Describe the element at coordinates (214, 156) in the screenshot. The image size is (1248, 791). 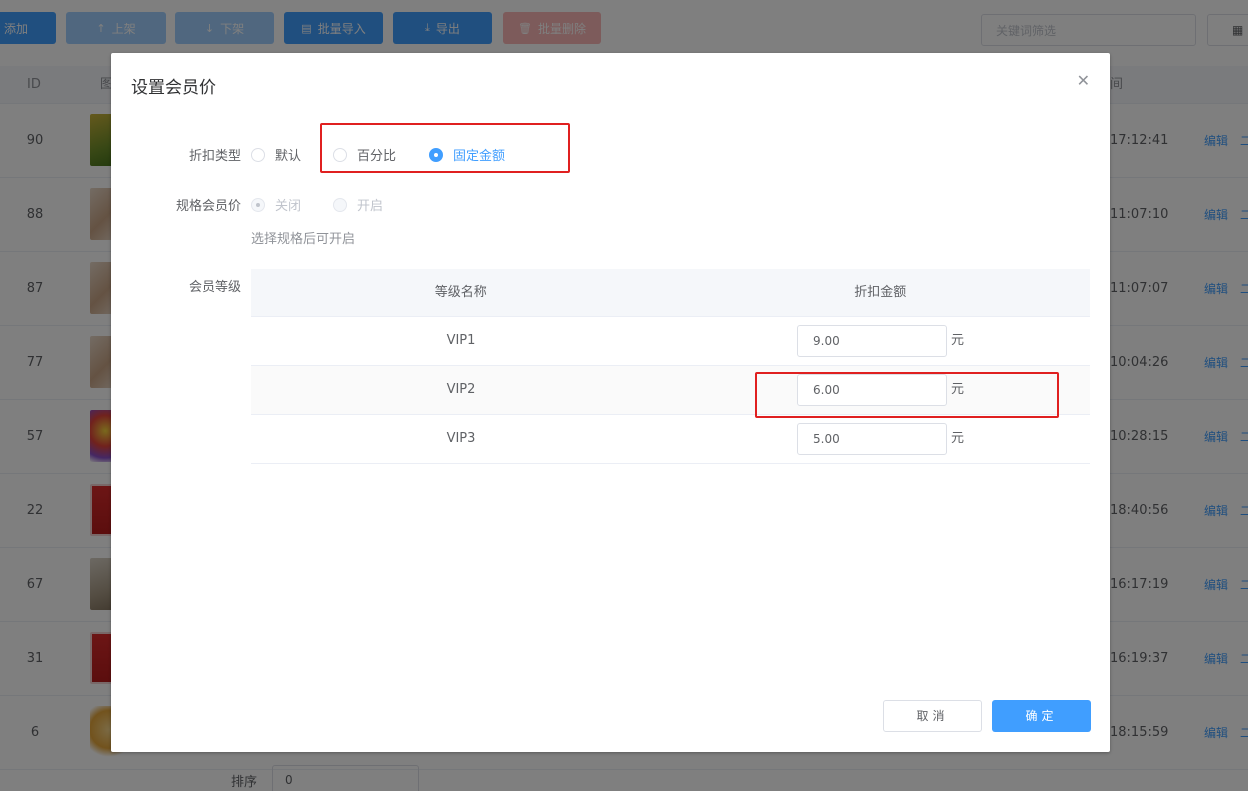
I see `discount-type-label: 折扣类型` at that location.